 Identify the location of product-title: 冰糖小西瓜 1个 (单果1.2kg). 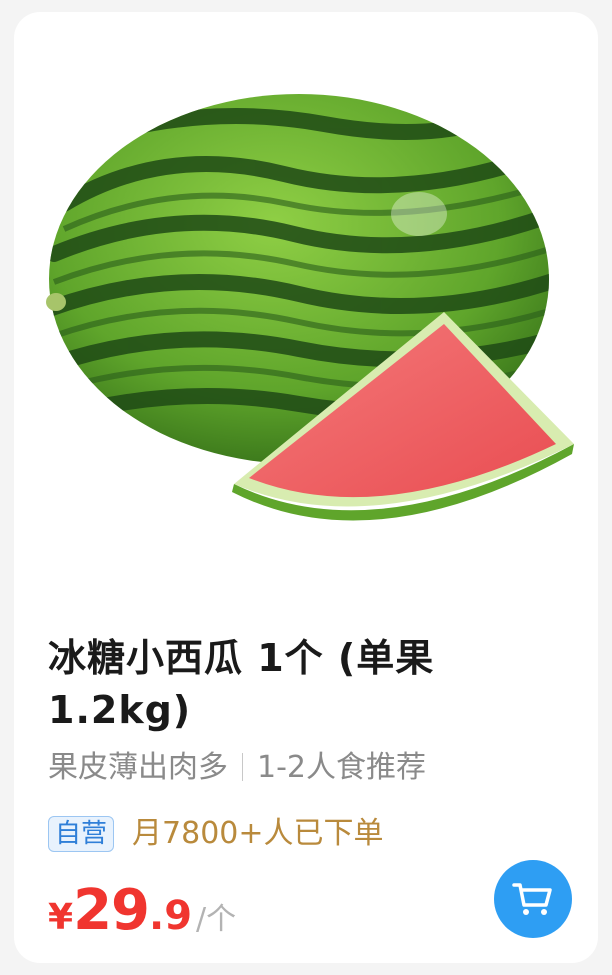
(308, 684).